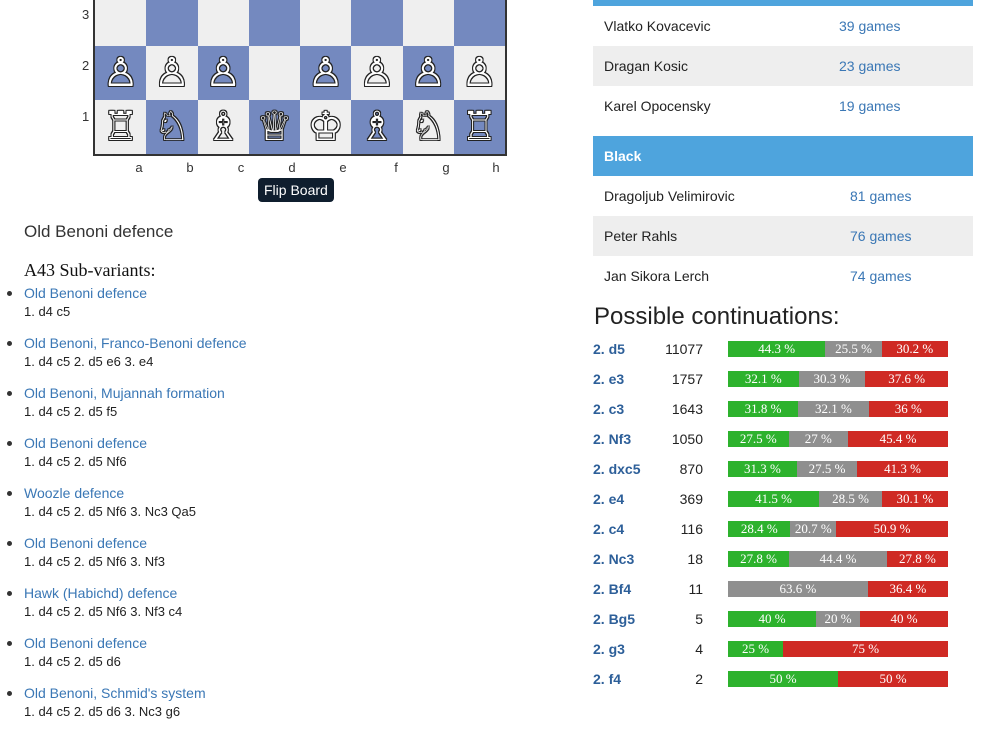 Image resolution: width=996 pixels, height=747 pixels. What do you see at coordinates (619, 409) in the screenshot?
I see `continuation-move-link: 2. c3` at bounding box center [619, 409].